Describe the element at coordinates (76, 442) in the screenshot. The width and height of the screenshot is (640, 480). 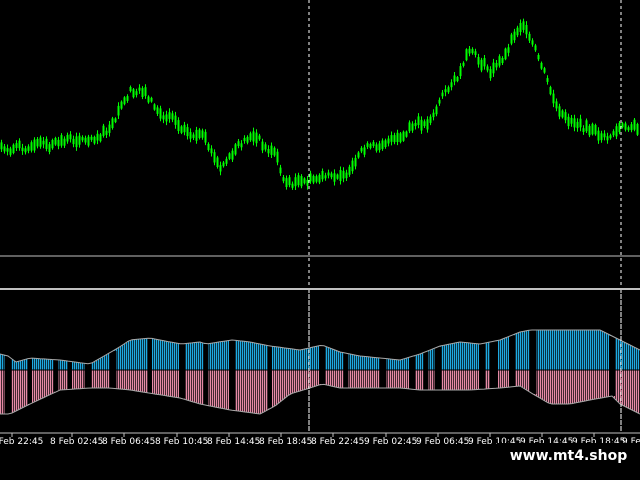
I see `time-axis-label: 8 Feb 02:45` at that location.